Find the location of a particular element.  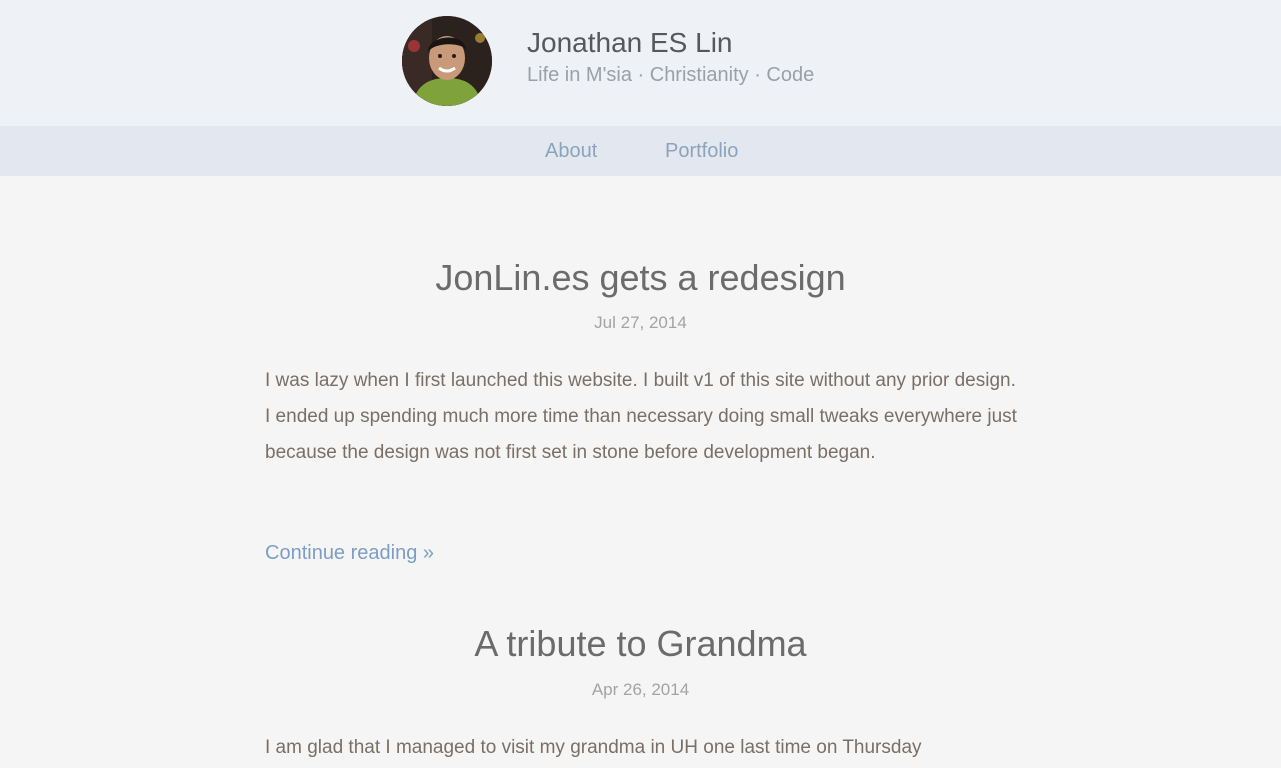

nav-link-portfolio: Portfolio is located at coordinates (701, 151).